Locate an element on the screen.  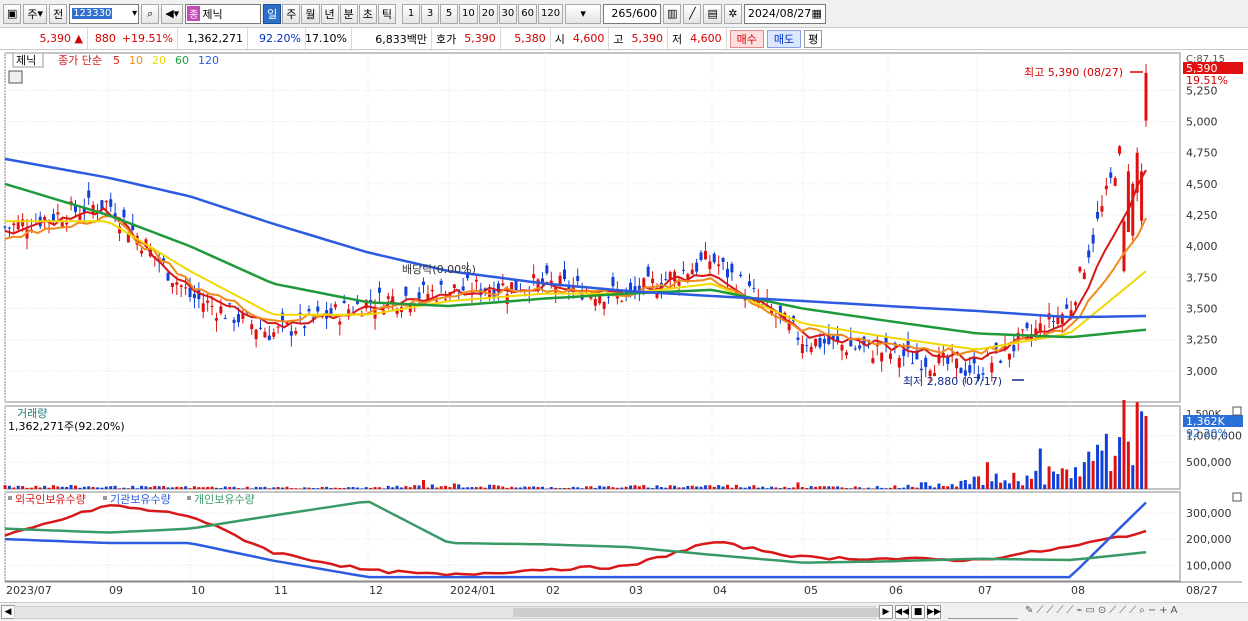
period-tab-2: 월 is located at coordinates (310, 13).